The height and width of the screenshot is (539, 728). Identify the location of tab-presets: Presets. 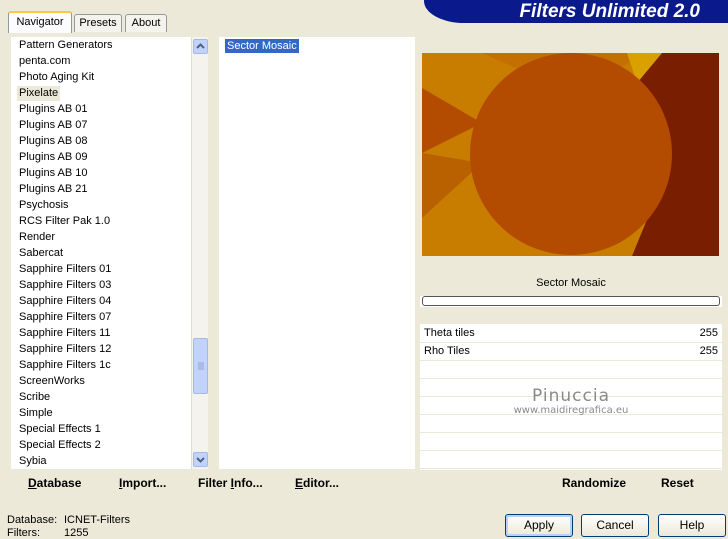
(98, 23).